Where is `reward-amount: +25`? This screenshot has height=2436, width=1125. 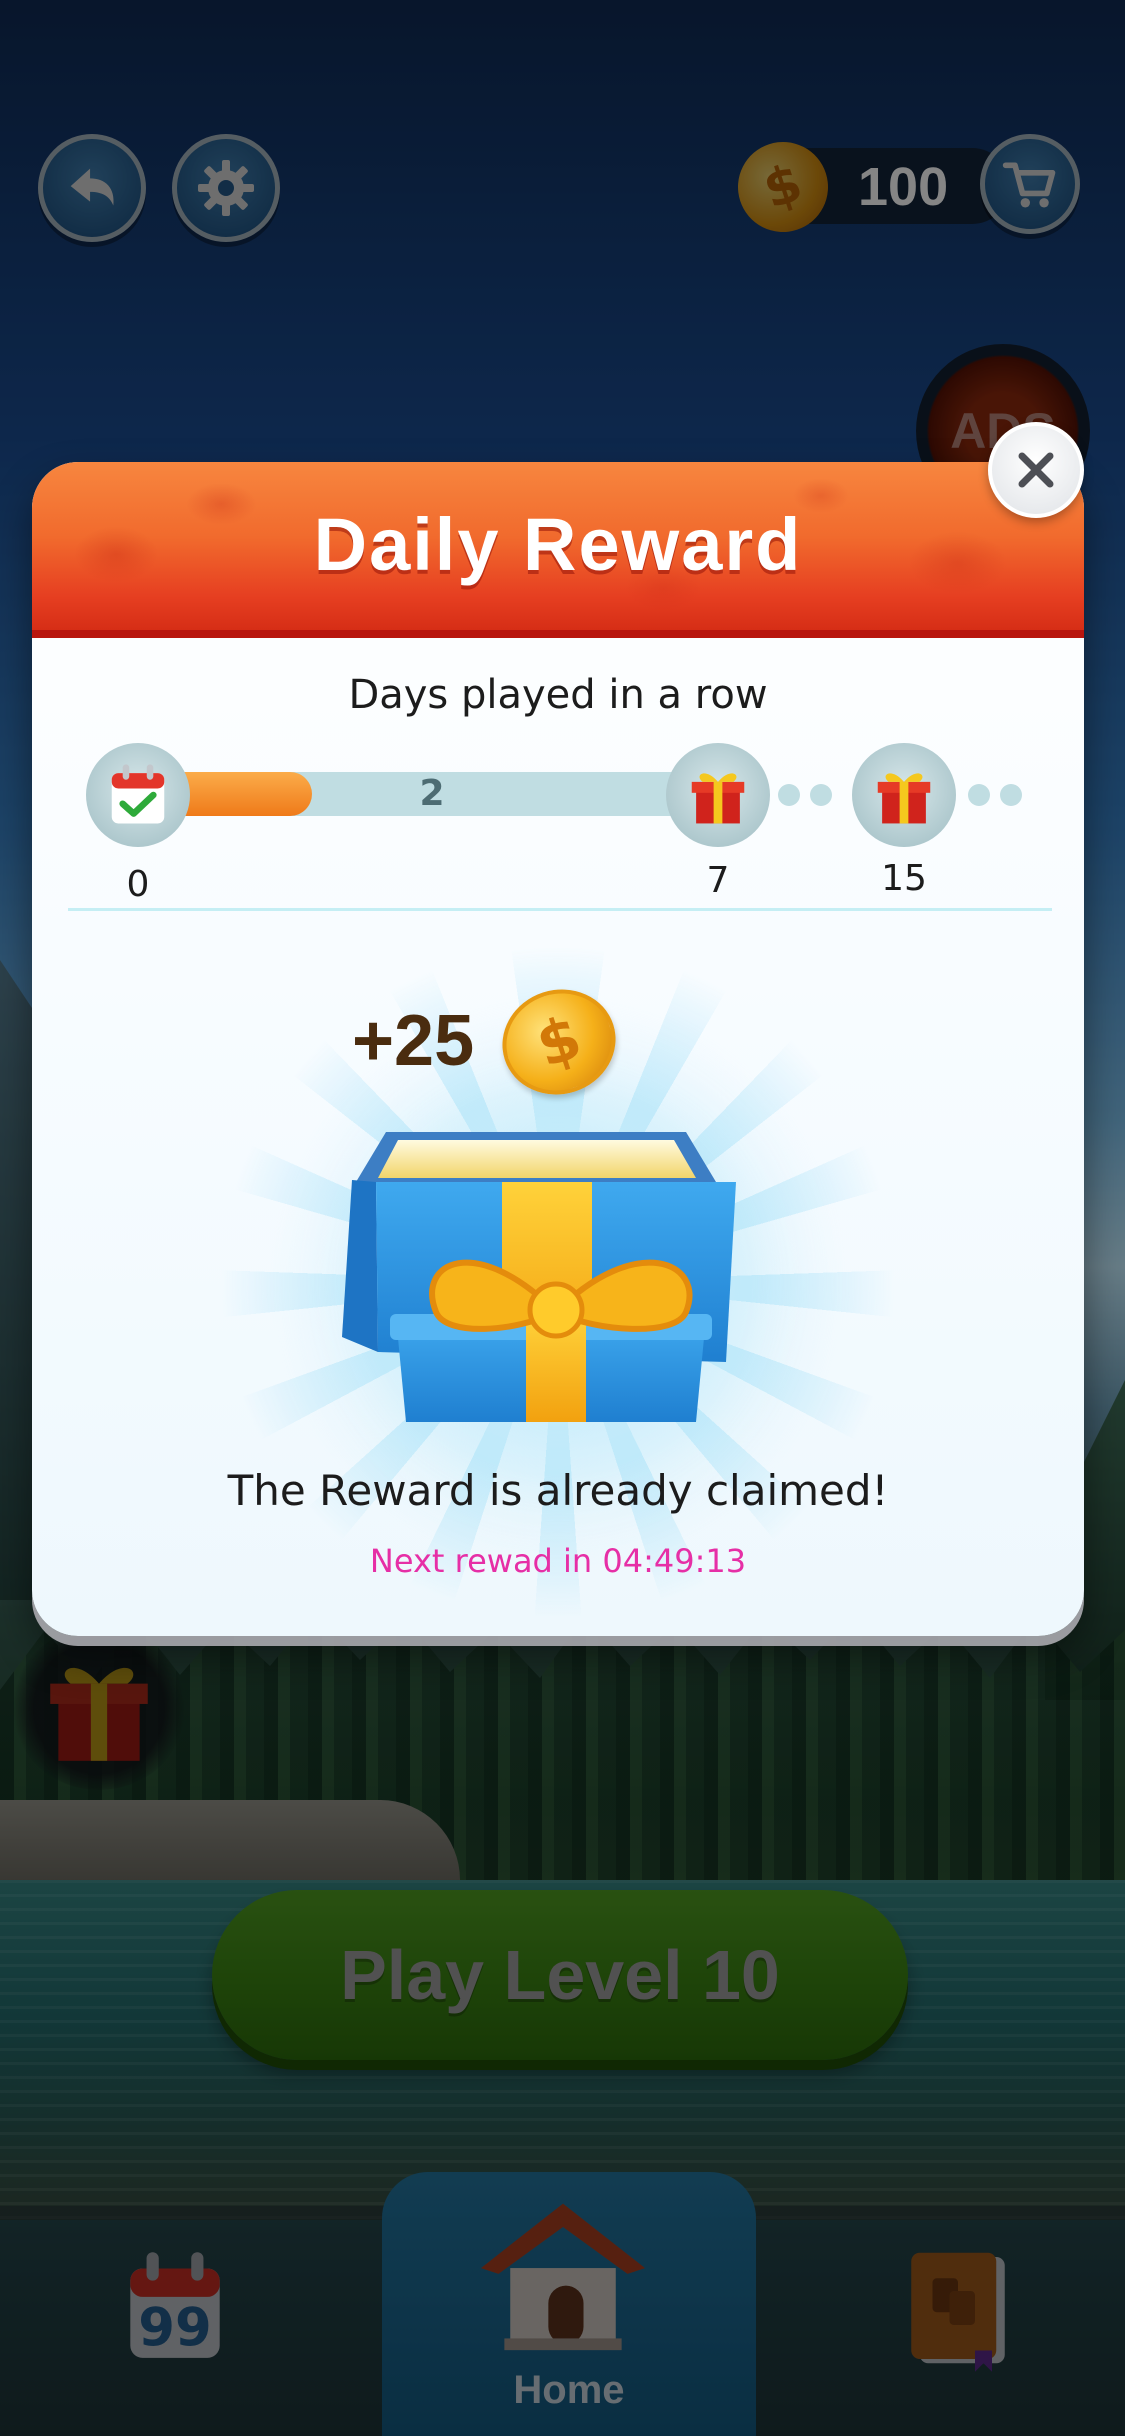
reward-amount: +25 is located at coordinates (413, 1041).